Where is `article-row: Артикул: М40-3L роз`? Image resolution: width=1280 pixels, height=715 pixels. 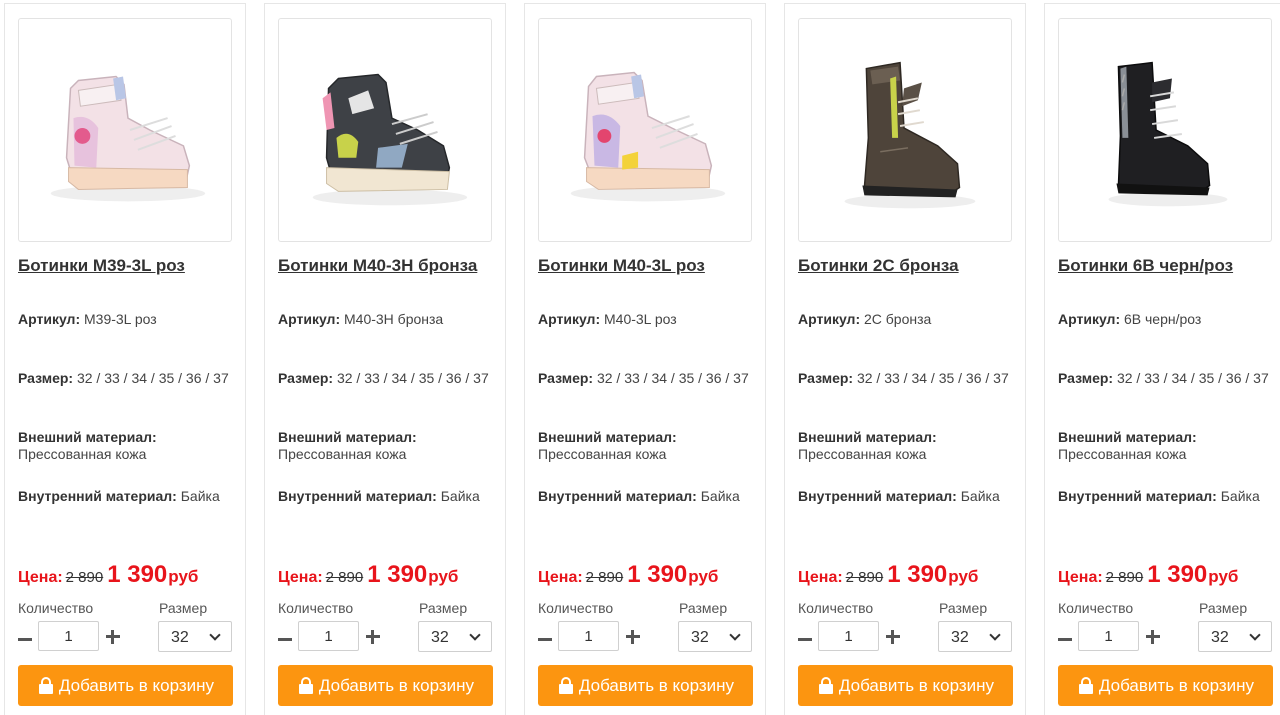
article-row: Артикул: М40-3L роз is located at coordinates (645, 319).